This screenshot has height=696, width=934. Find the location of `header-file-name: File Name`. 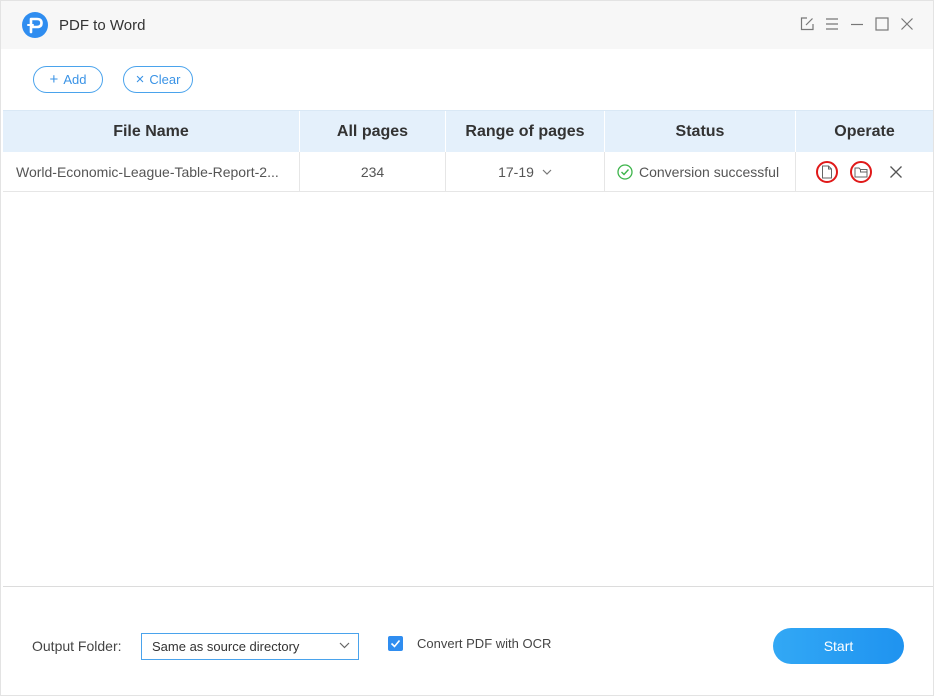

header-file-name: File Name is located at coordinates (151, 131).